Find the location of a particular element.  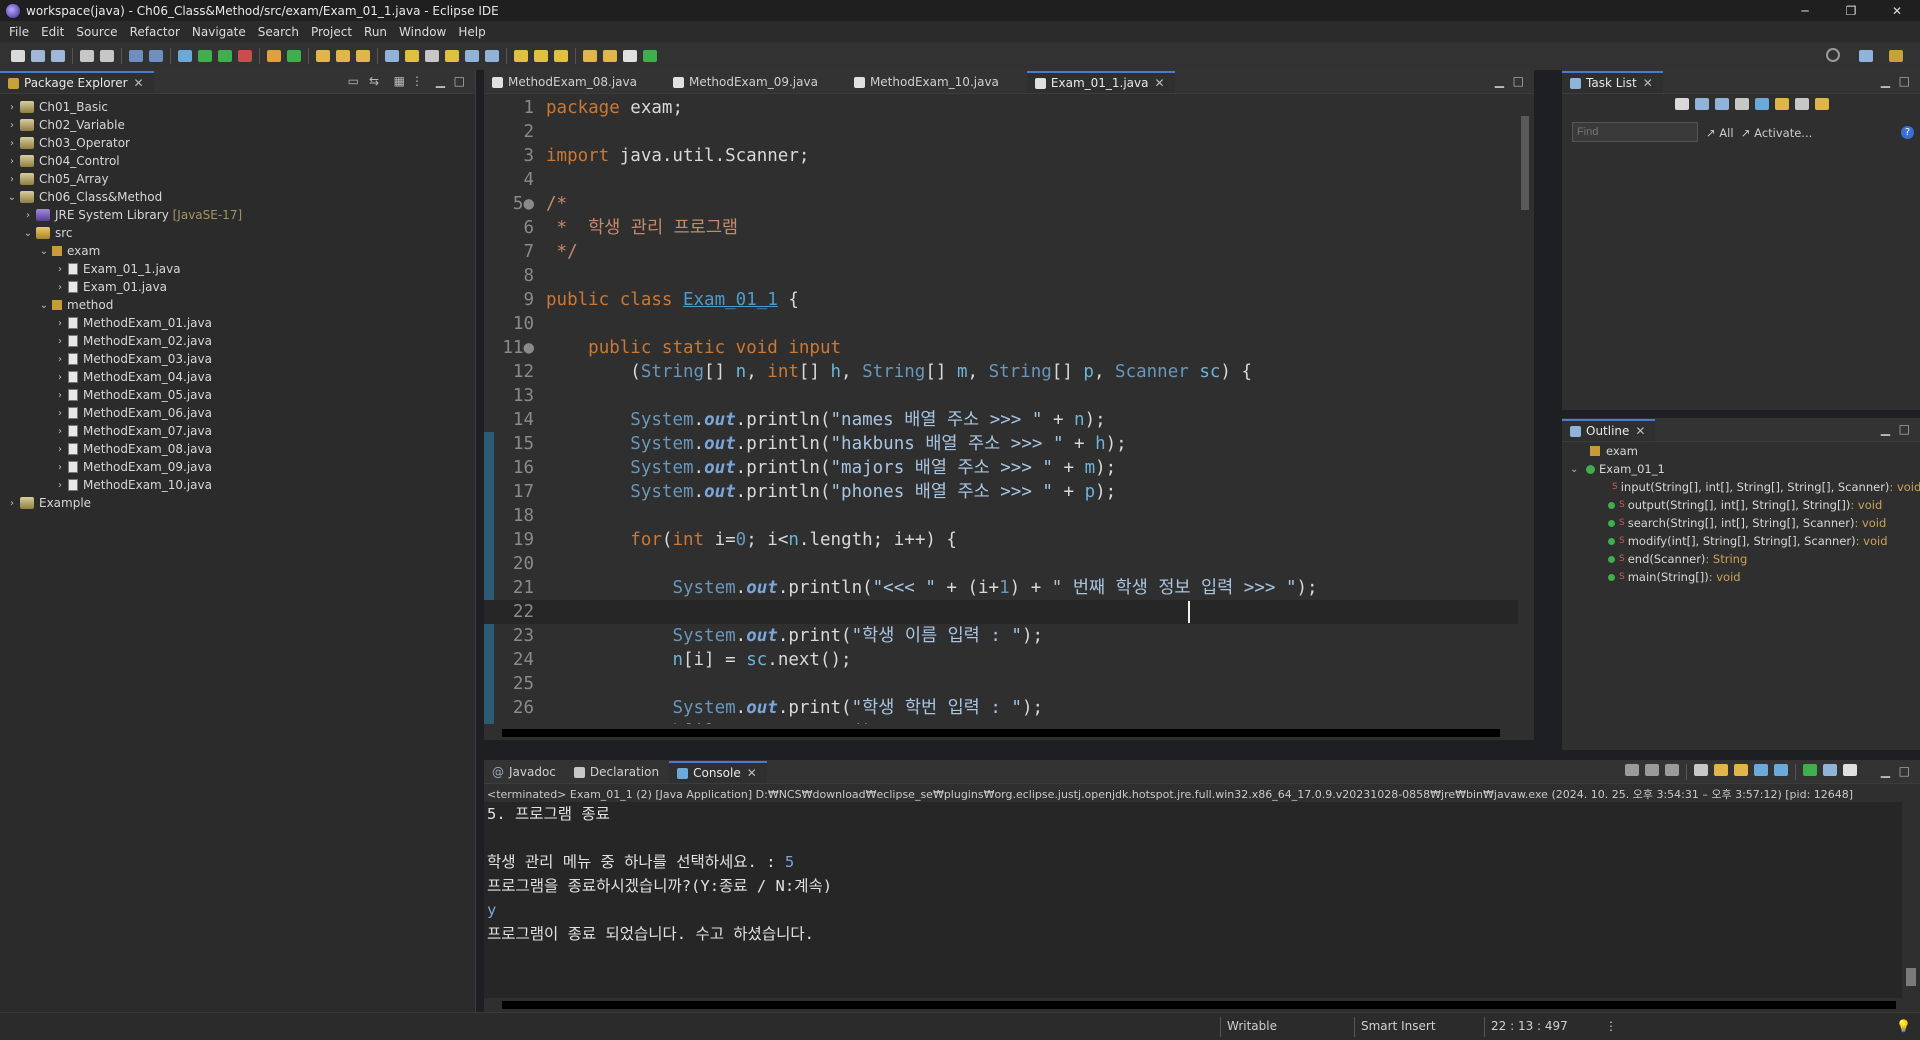

next-annotation-icon is located at coordinates (521, 56).